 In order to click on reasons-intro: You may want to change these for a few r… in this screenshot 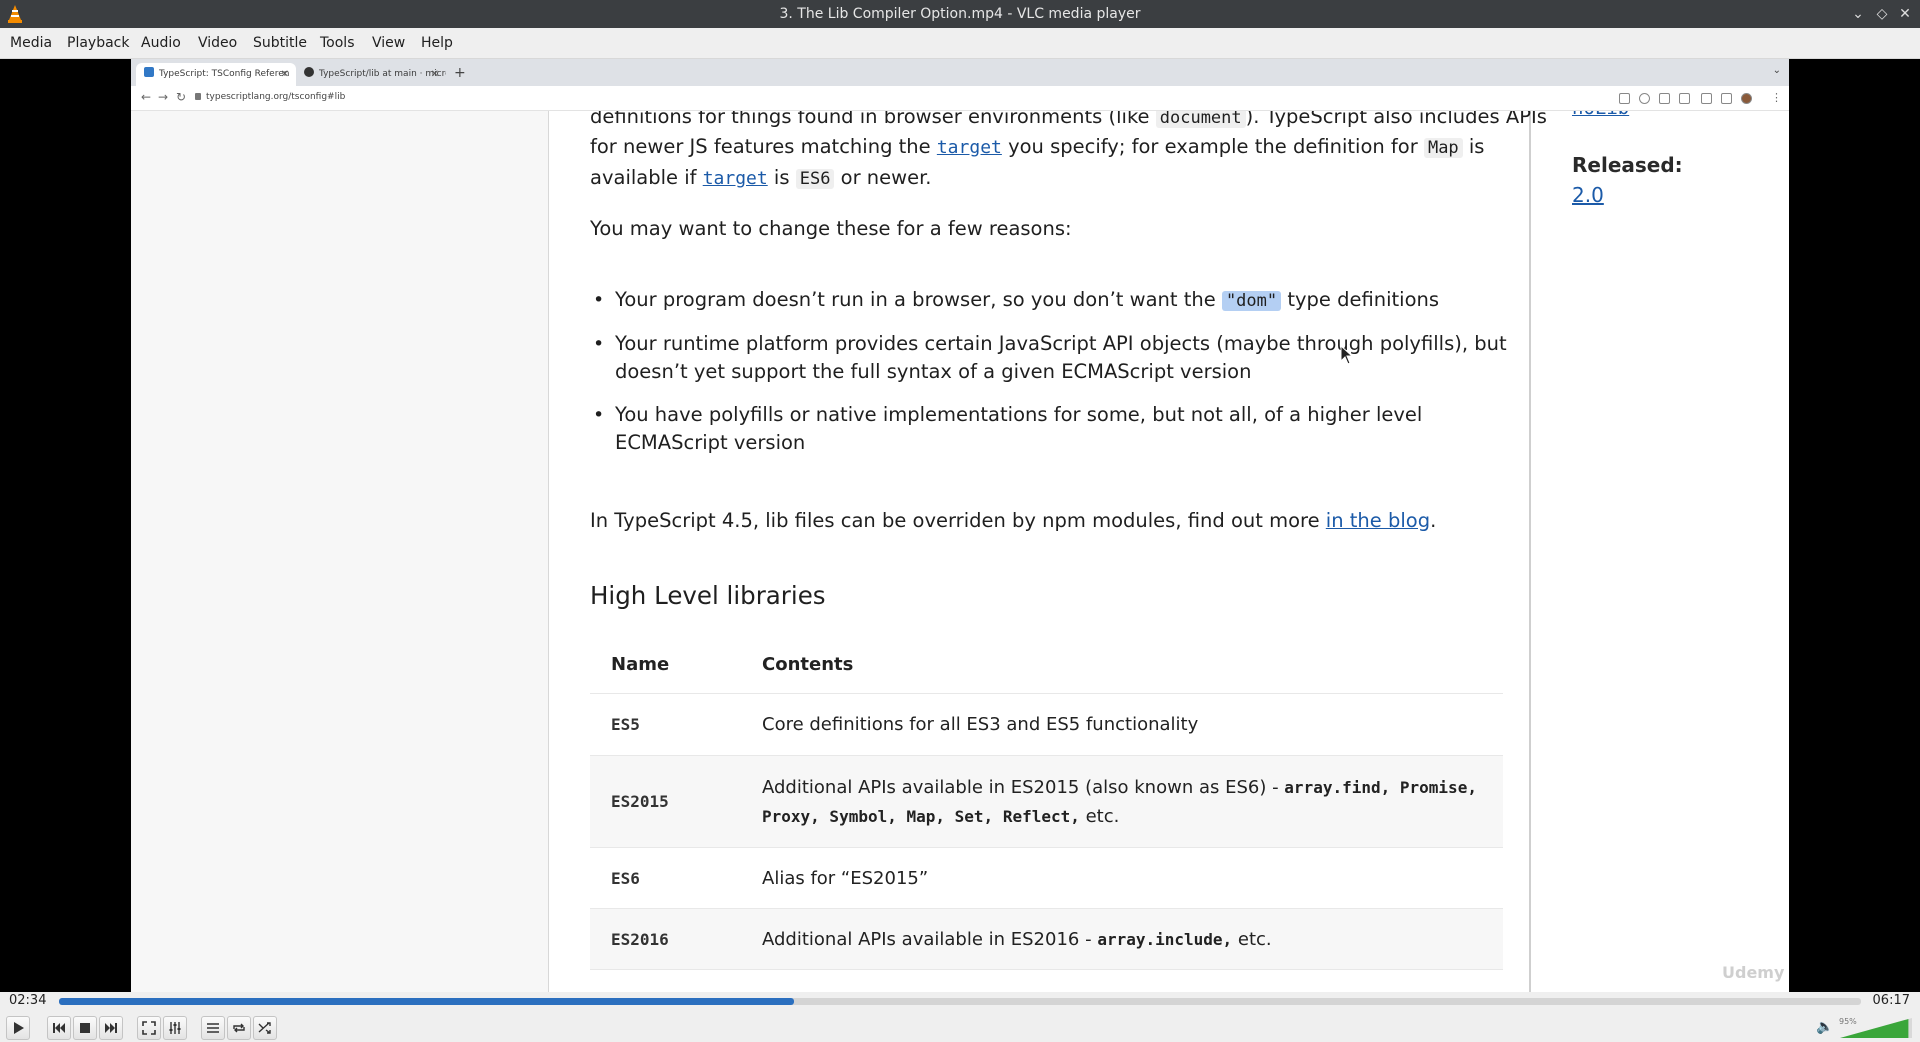, I will do `click(831, 228)`.